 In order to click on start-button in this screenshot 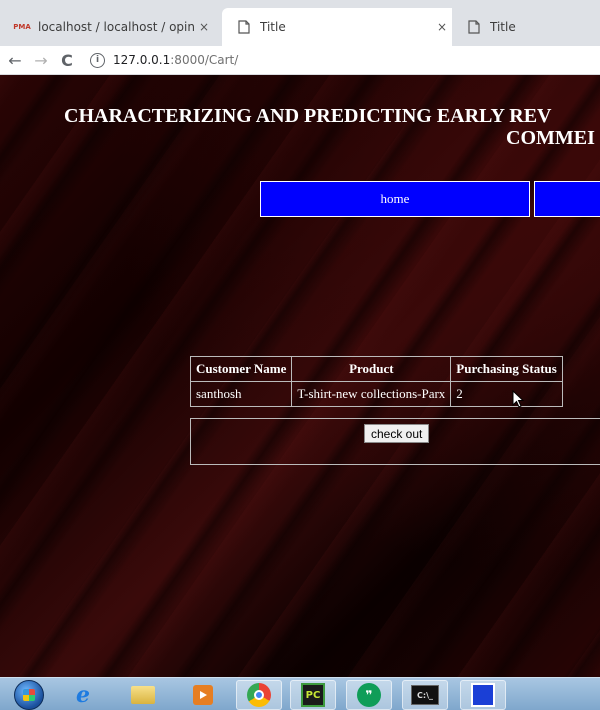, I will do `click(29, 695)`.